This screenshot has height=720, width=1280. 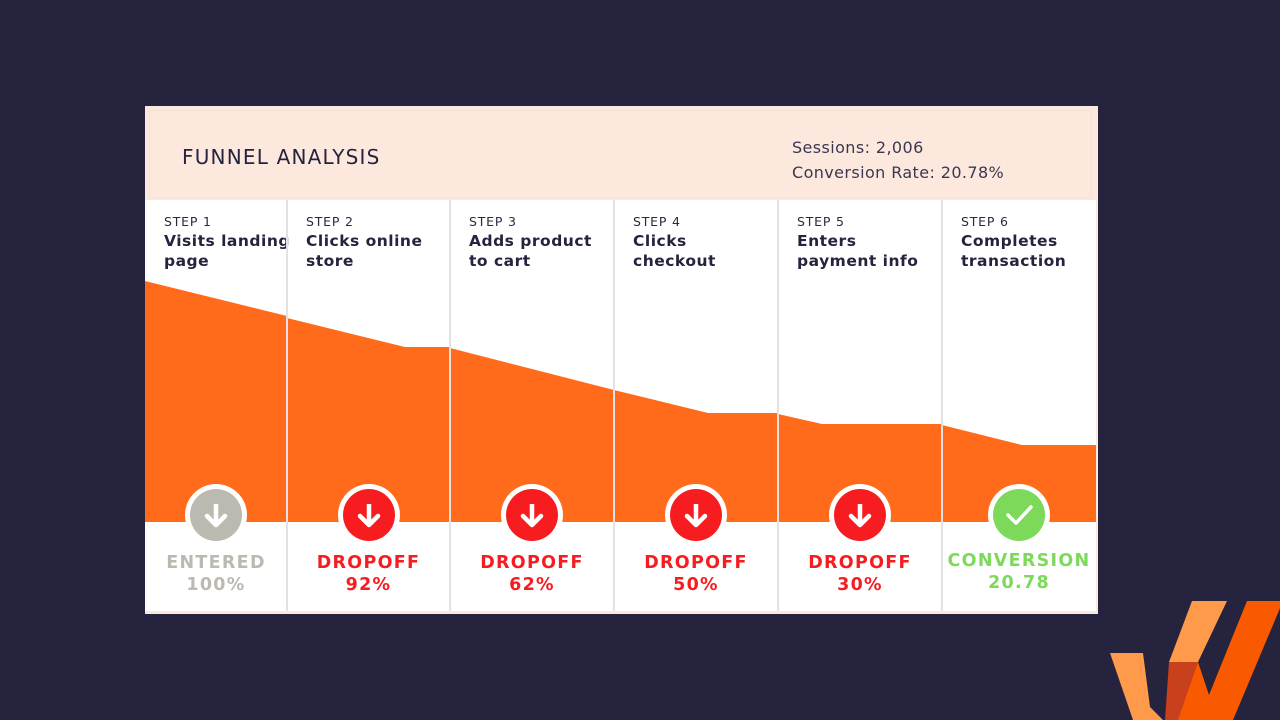 What do you see at coordinates (369, 574) in the screenshot?
I see `step-result: DROPOFF 92%` at bounding box center [369, 574].